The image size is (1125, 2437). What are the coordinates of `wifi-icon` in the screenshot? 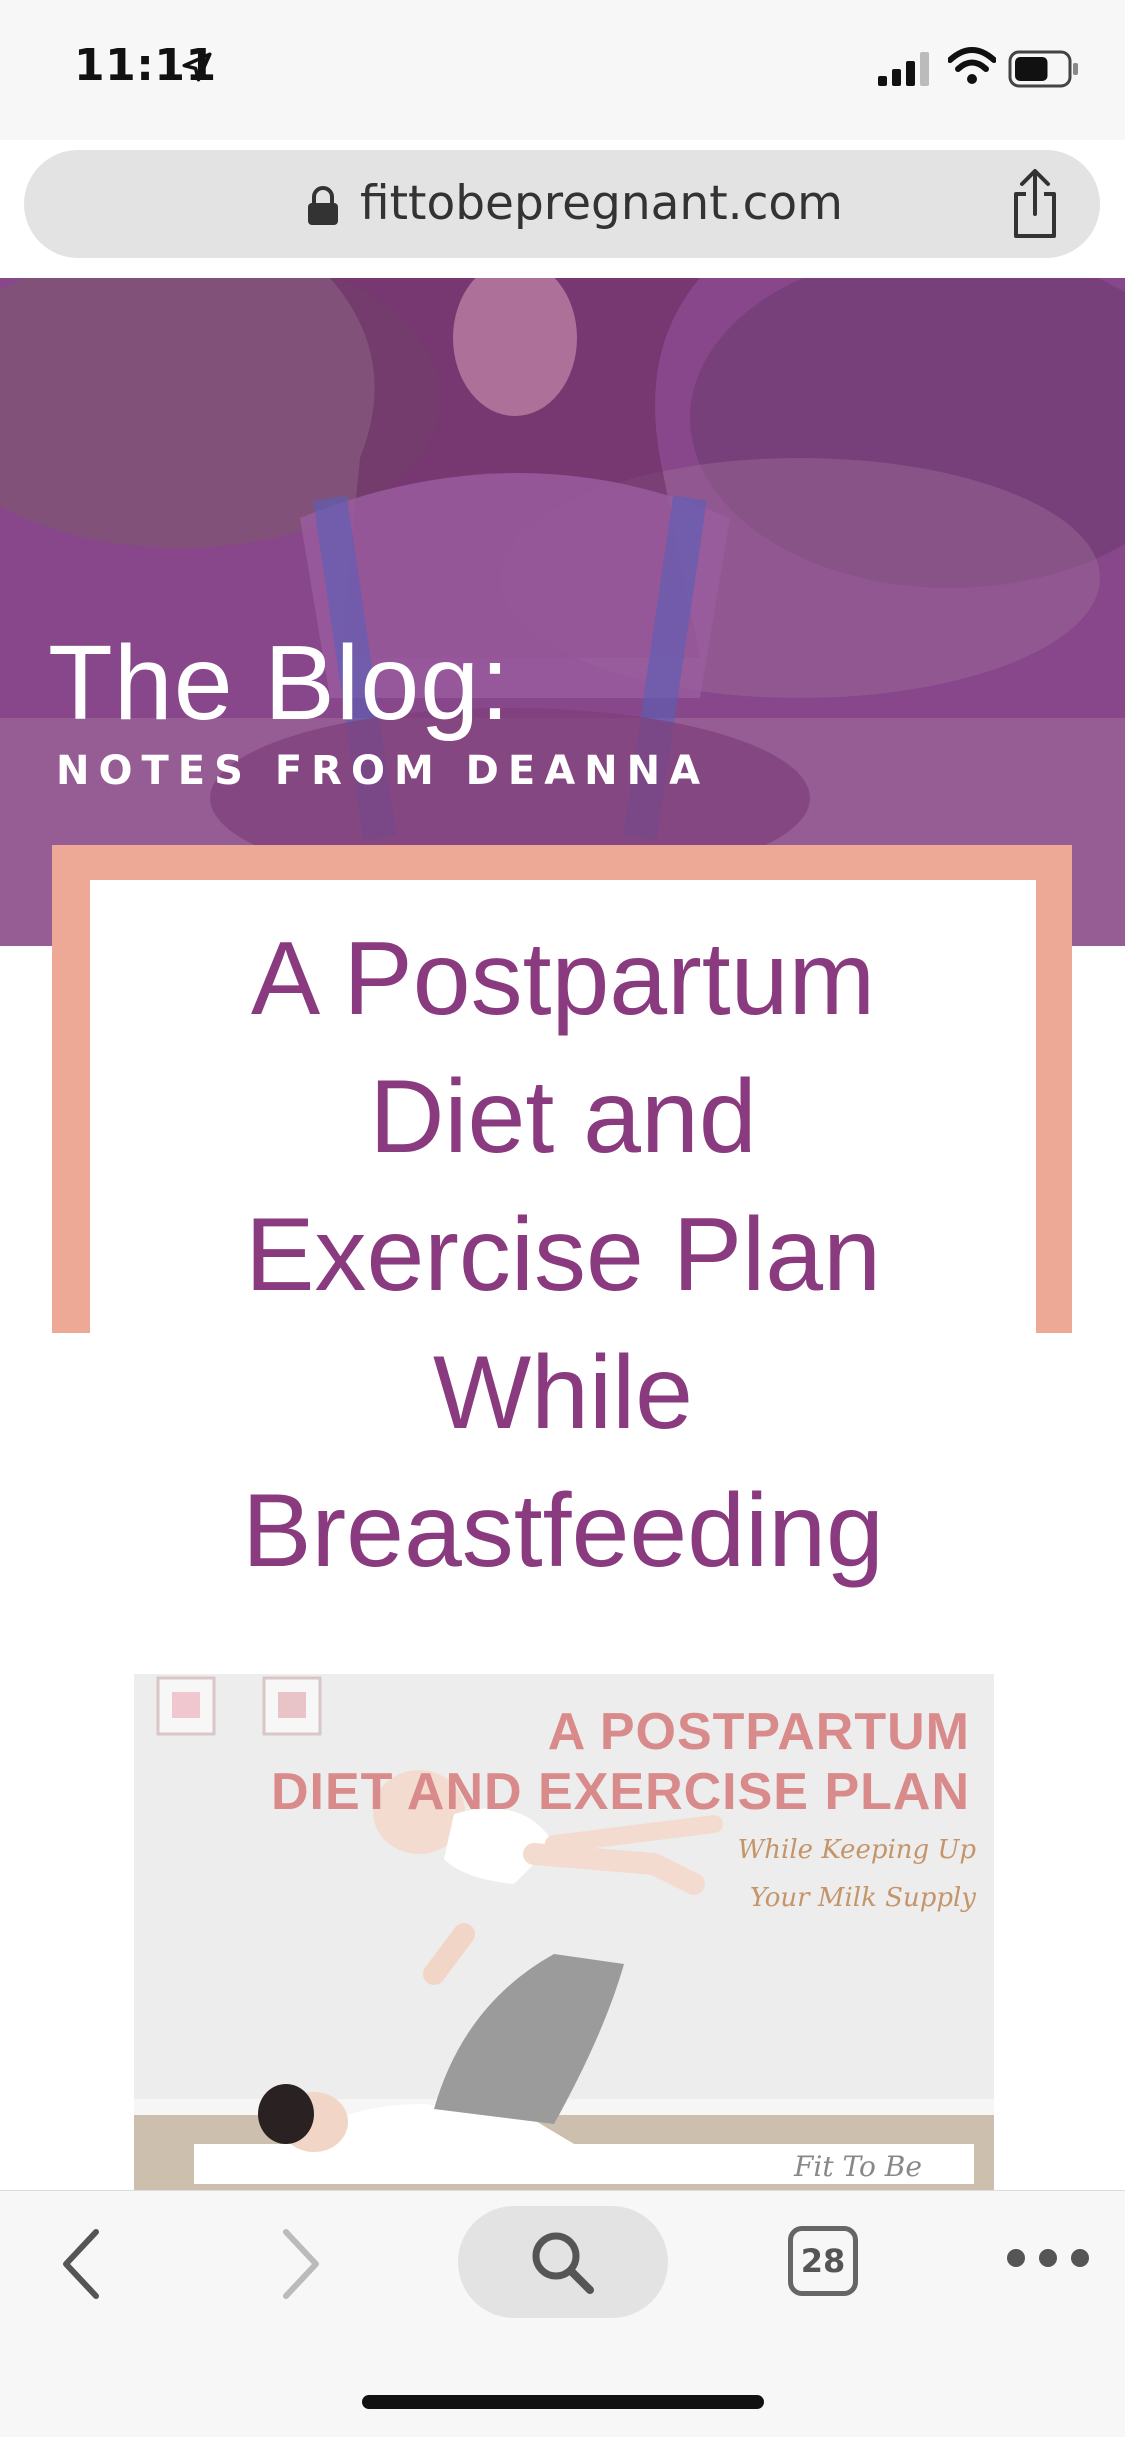 It's located at (972, 65).